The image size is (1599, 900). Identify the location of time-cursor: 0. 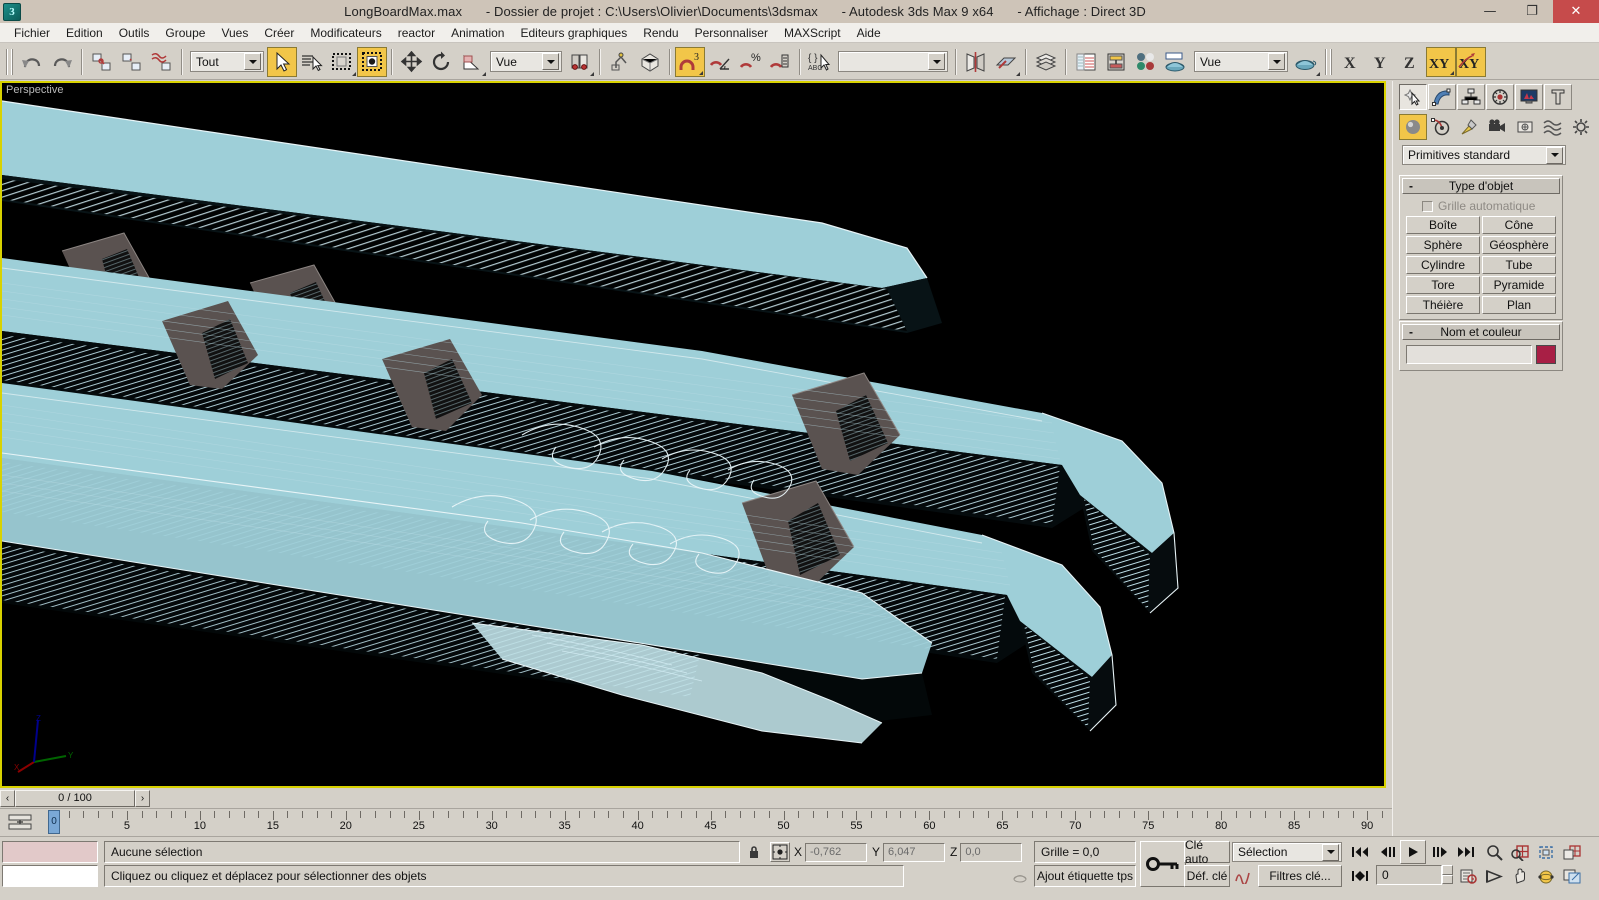
(54, 822).